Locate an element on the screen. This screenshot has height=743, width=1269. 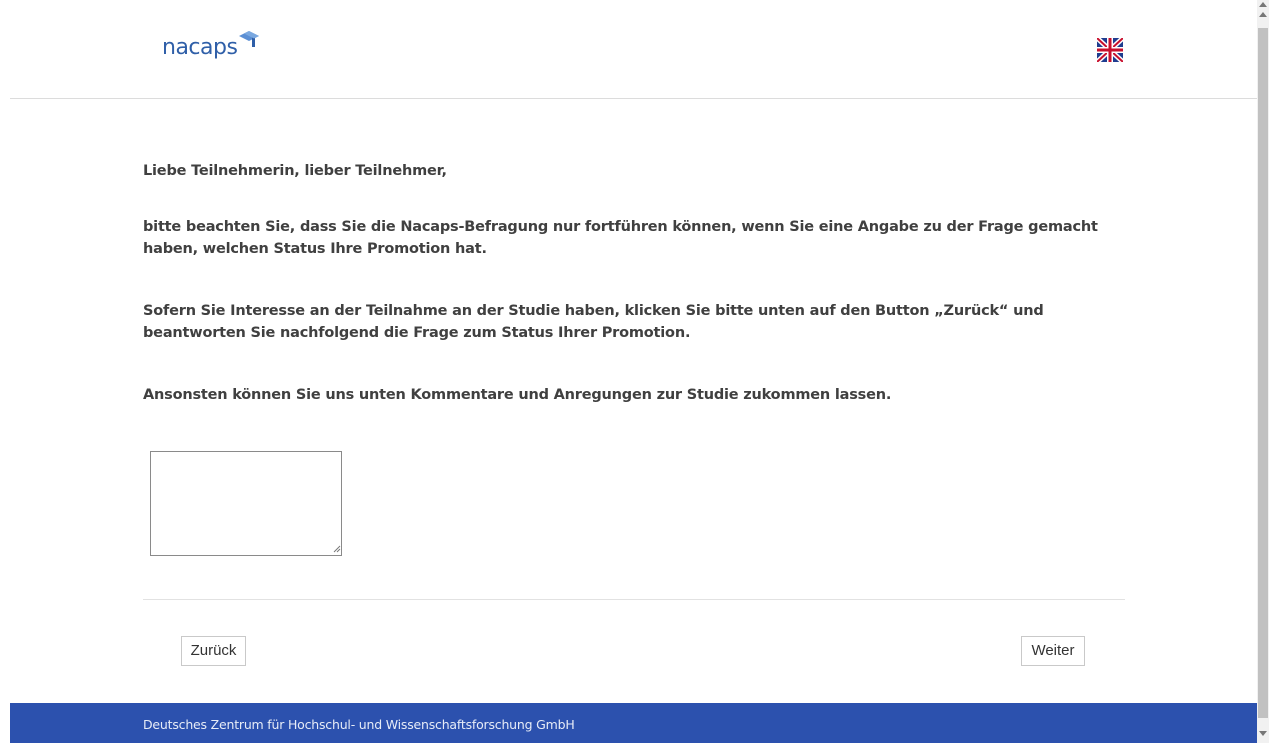
vertical-scrollbar is located at coordinates (1263, 371).